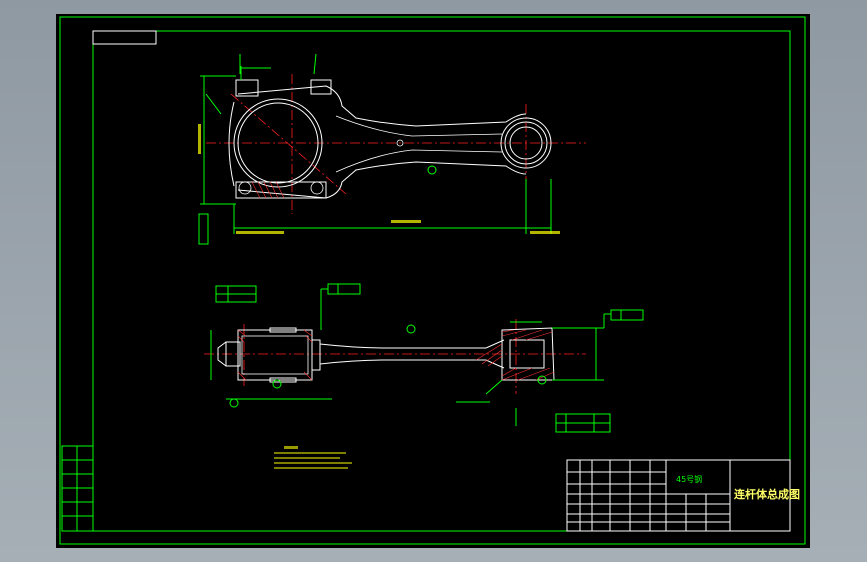 Image resolution: width=867 pixels, height=562 pixels. What do you see at coordinates (429, 358) in the screenshot?
I see `tolerance-frames` at bounding box center [429, 358].